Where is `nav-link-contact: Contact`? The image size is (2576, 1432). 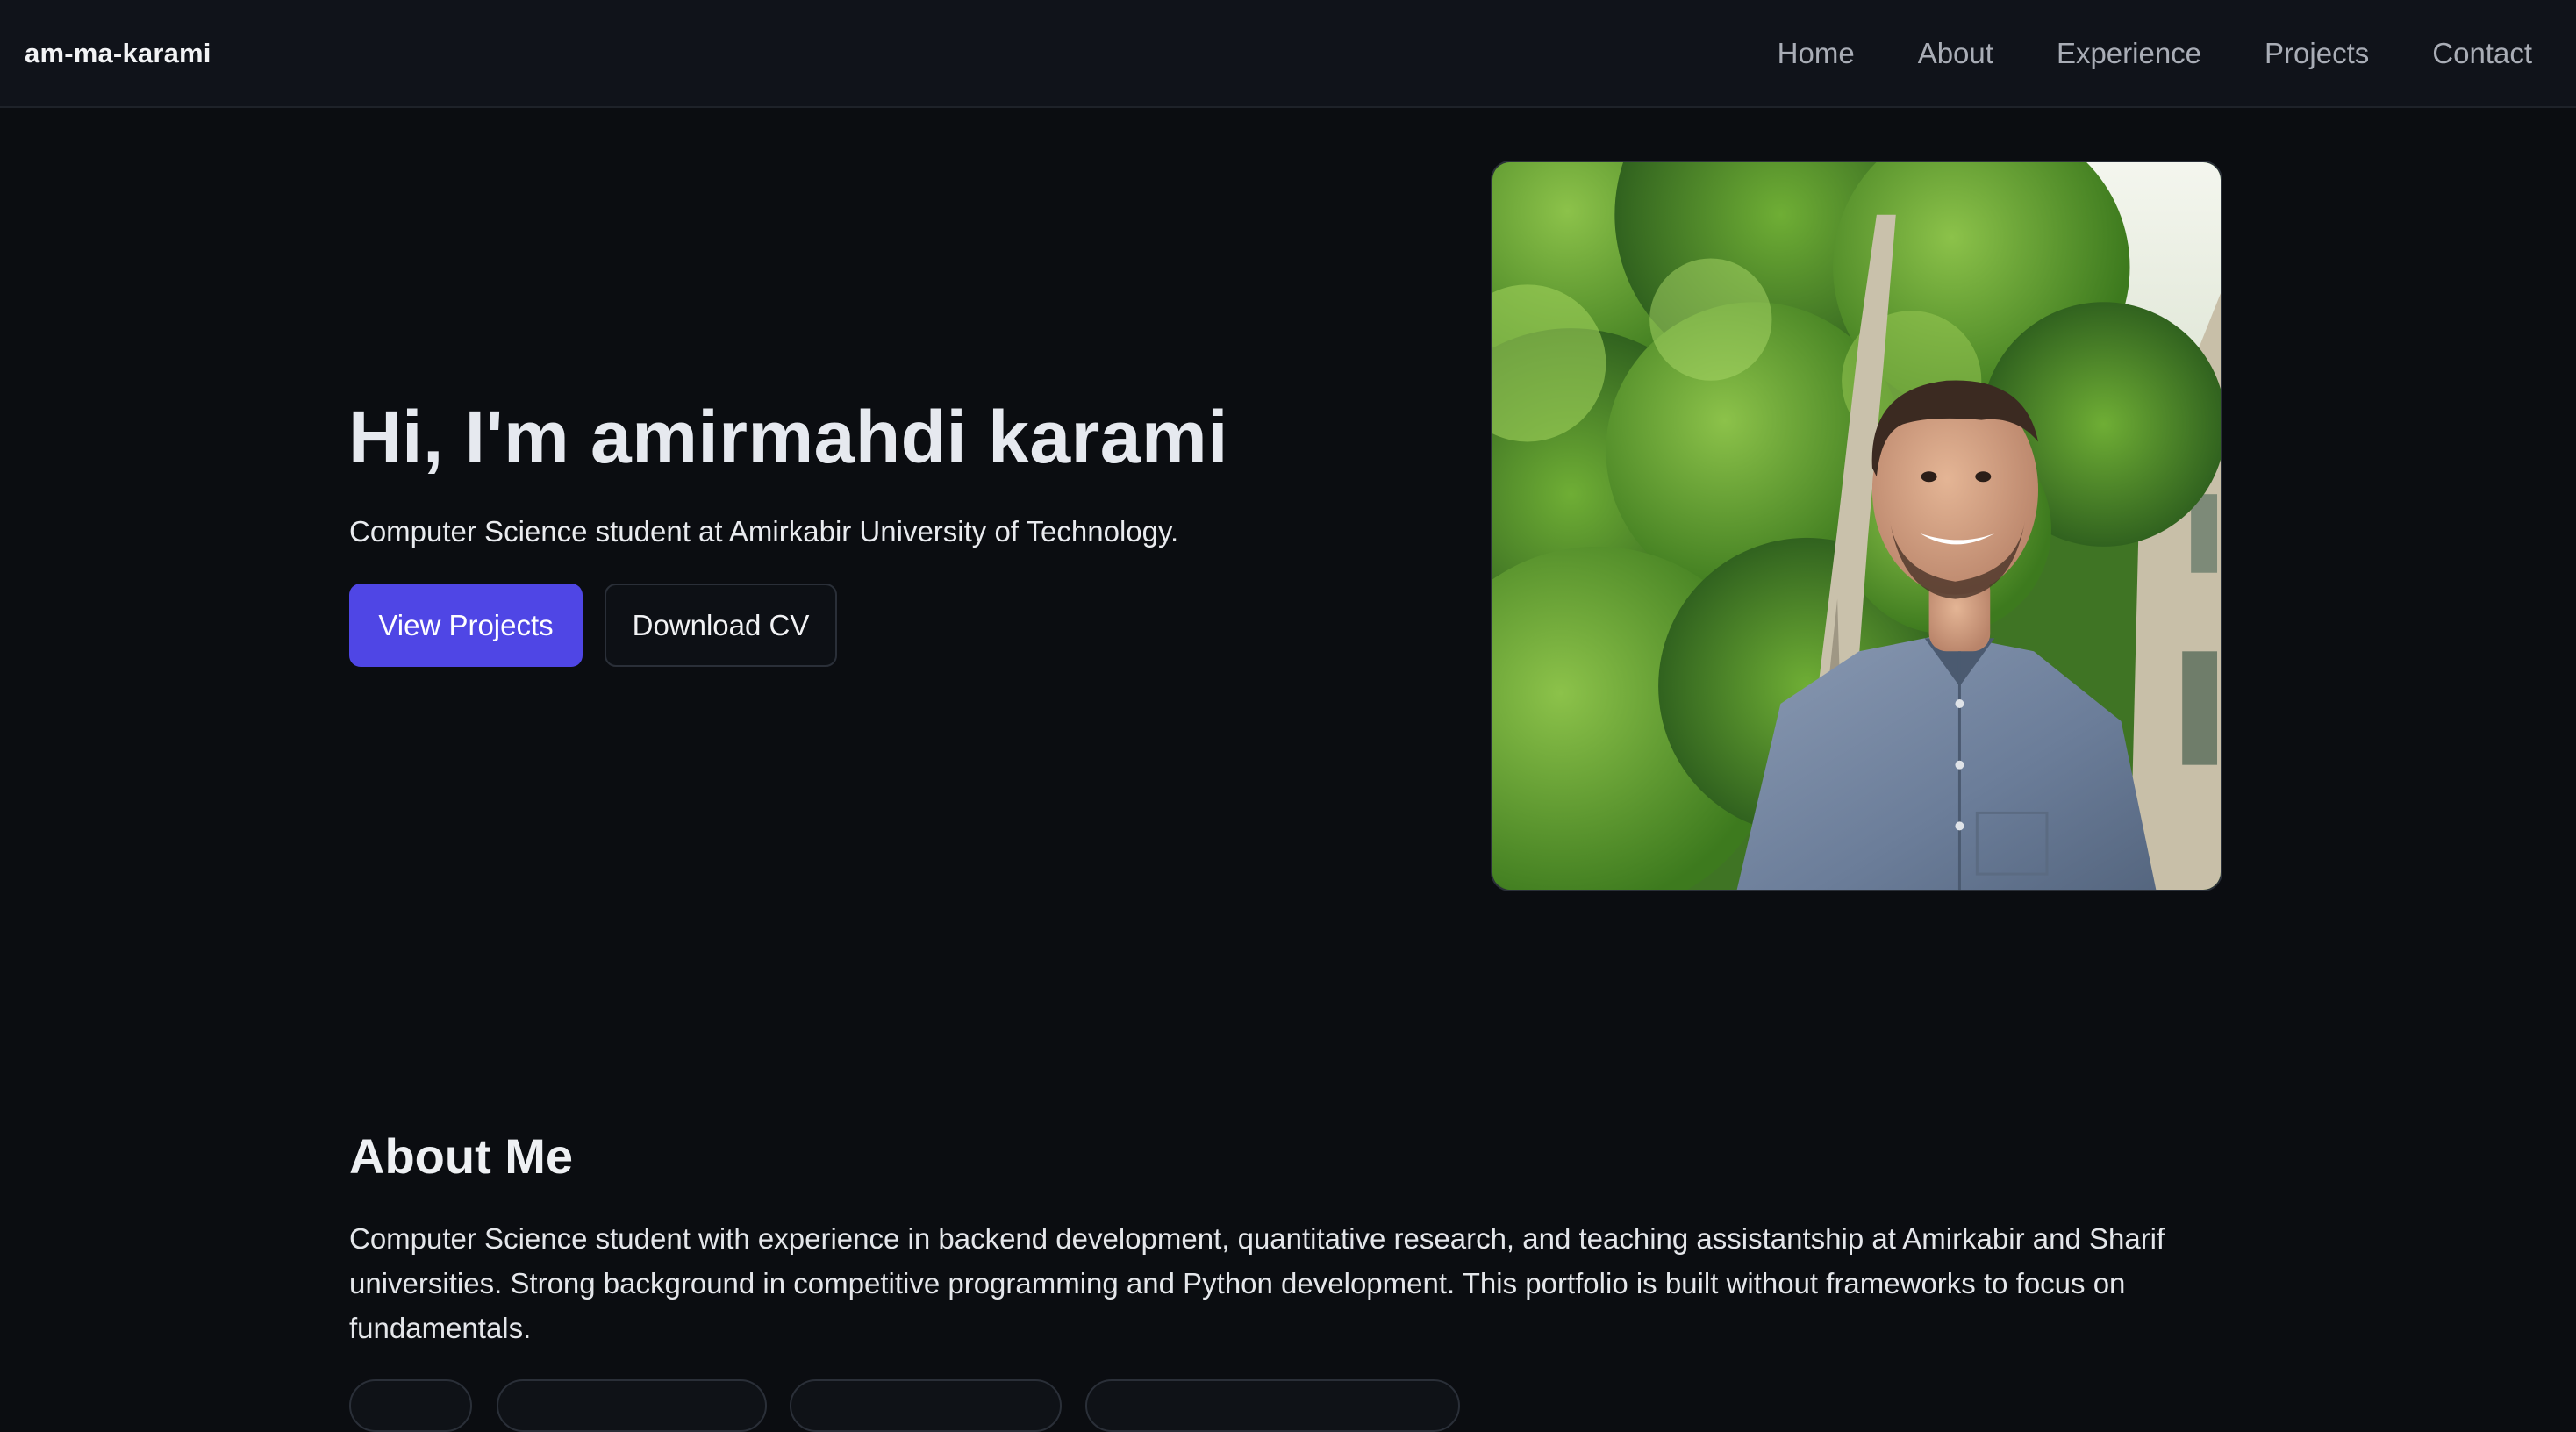
nav-link-contact: Contact is located at coordinates (2482, 53).